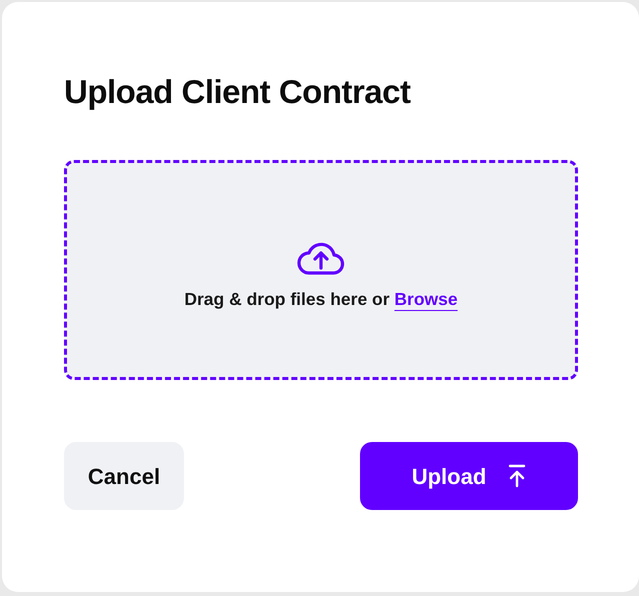 The width and height of the screenshot is (639, 596). What do you see at coordinates (321, 299) in the screenshot?
I see `drop-instructions: Drag & drop files here or Browse` at bounding box center [321, 299].